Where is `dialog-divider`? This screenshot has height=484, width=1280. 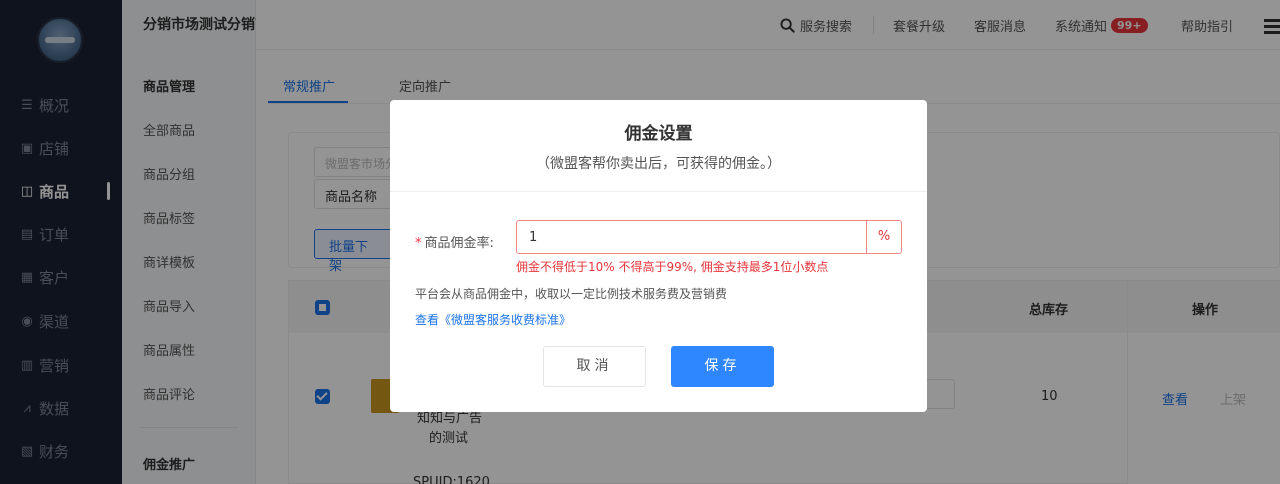 dialog-divider is located at coordinates (658, 191).